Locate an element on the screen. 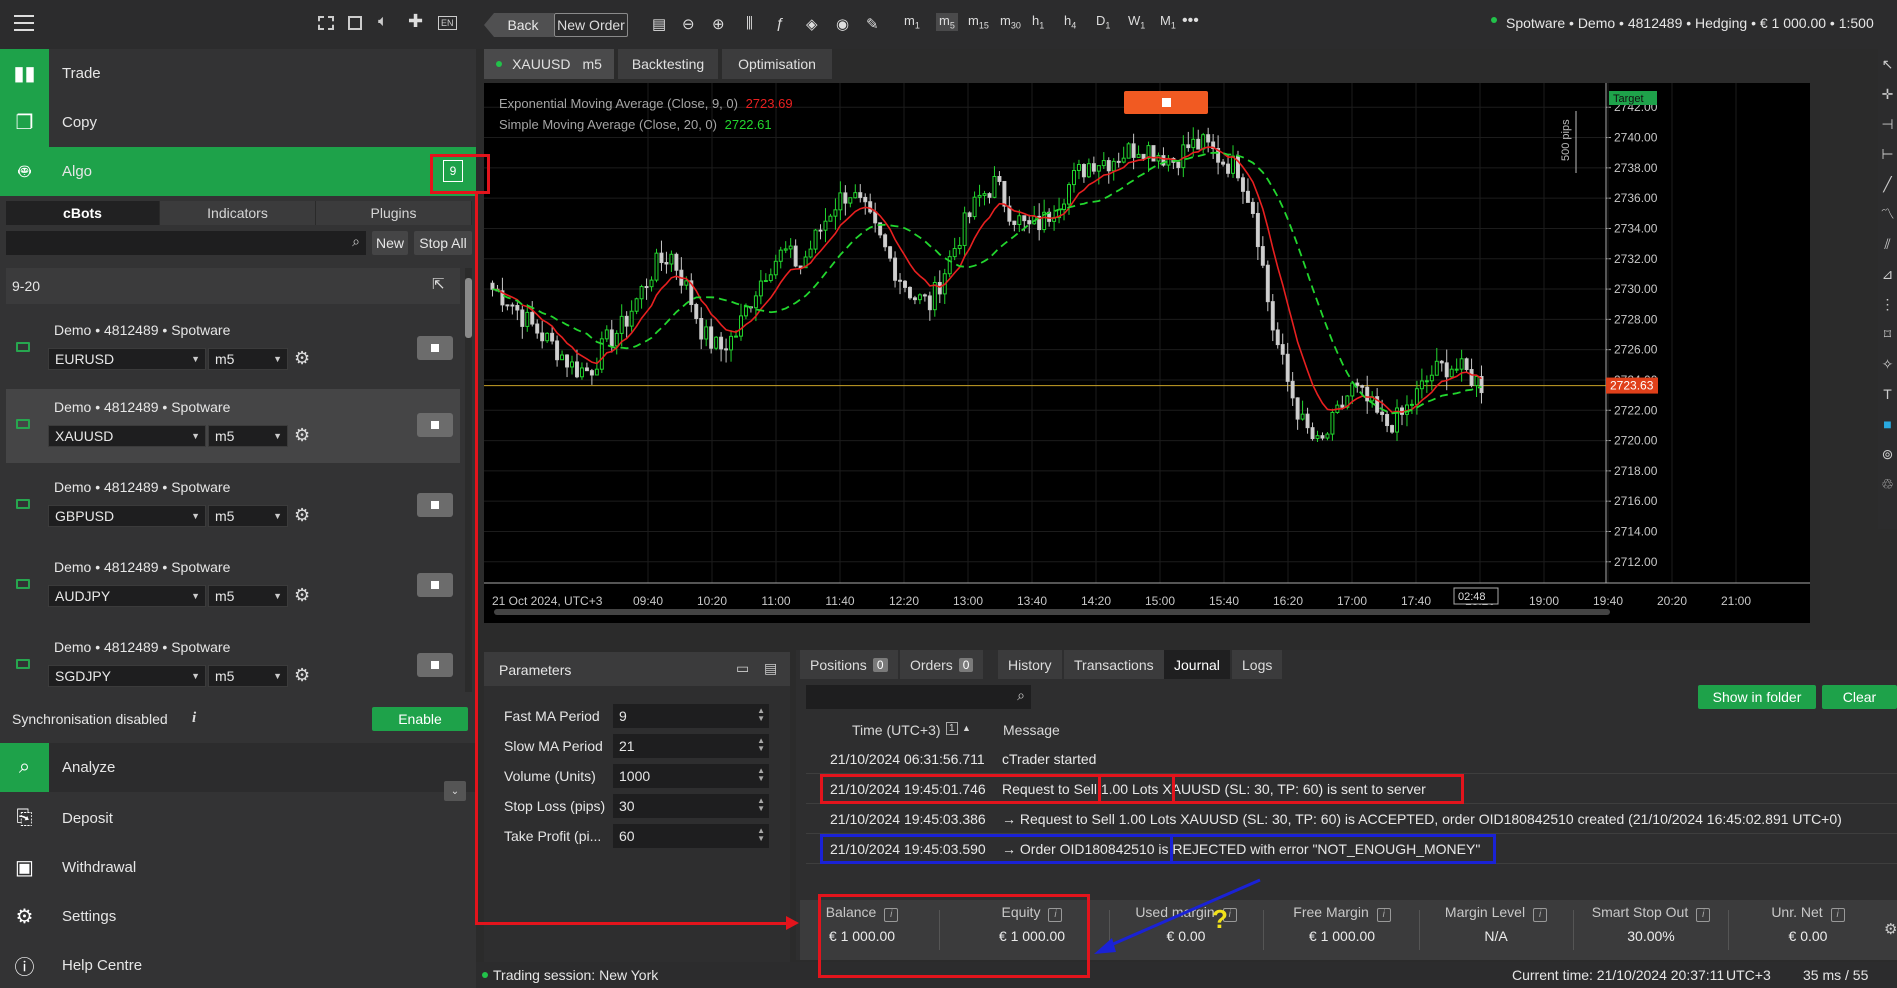 The width and height of the screenshot is (1897, 988). cbot-group-header: 9-20 ⇱ is located at coordinates (233, 286).